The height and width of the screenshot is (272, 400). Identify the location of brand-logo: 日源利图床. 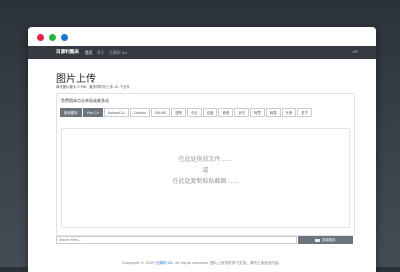
(67, 52).